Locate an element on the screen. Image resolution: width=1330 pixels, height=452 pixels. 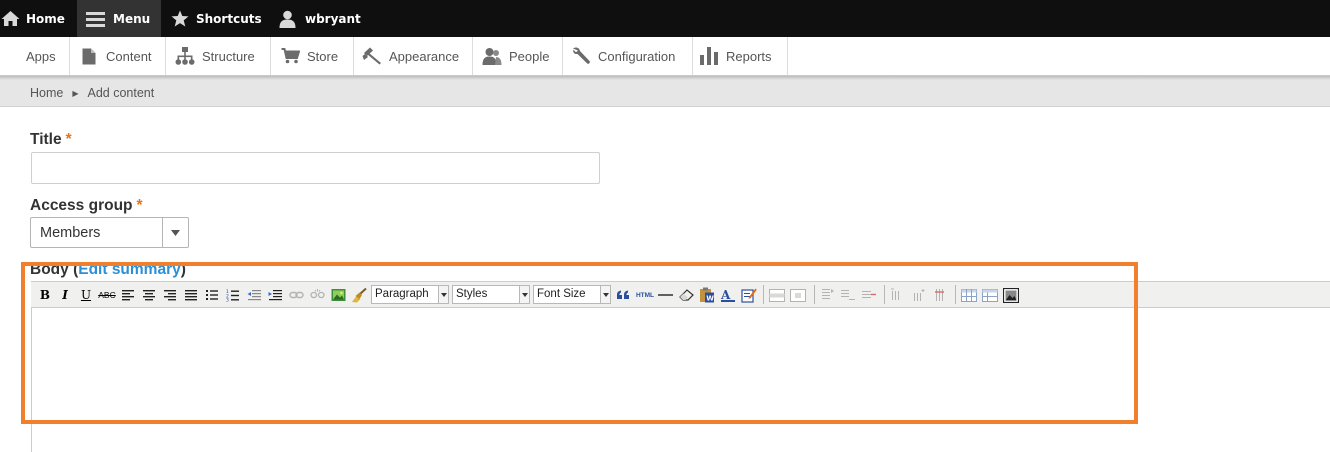
body-label-paren-close: ) is located at coordinates (183, 269).